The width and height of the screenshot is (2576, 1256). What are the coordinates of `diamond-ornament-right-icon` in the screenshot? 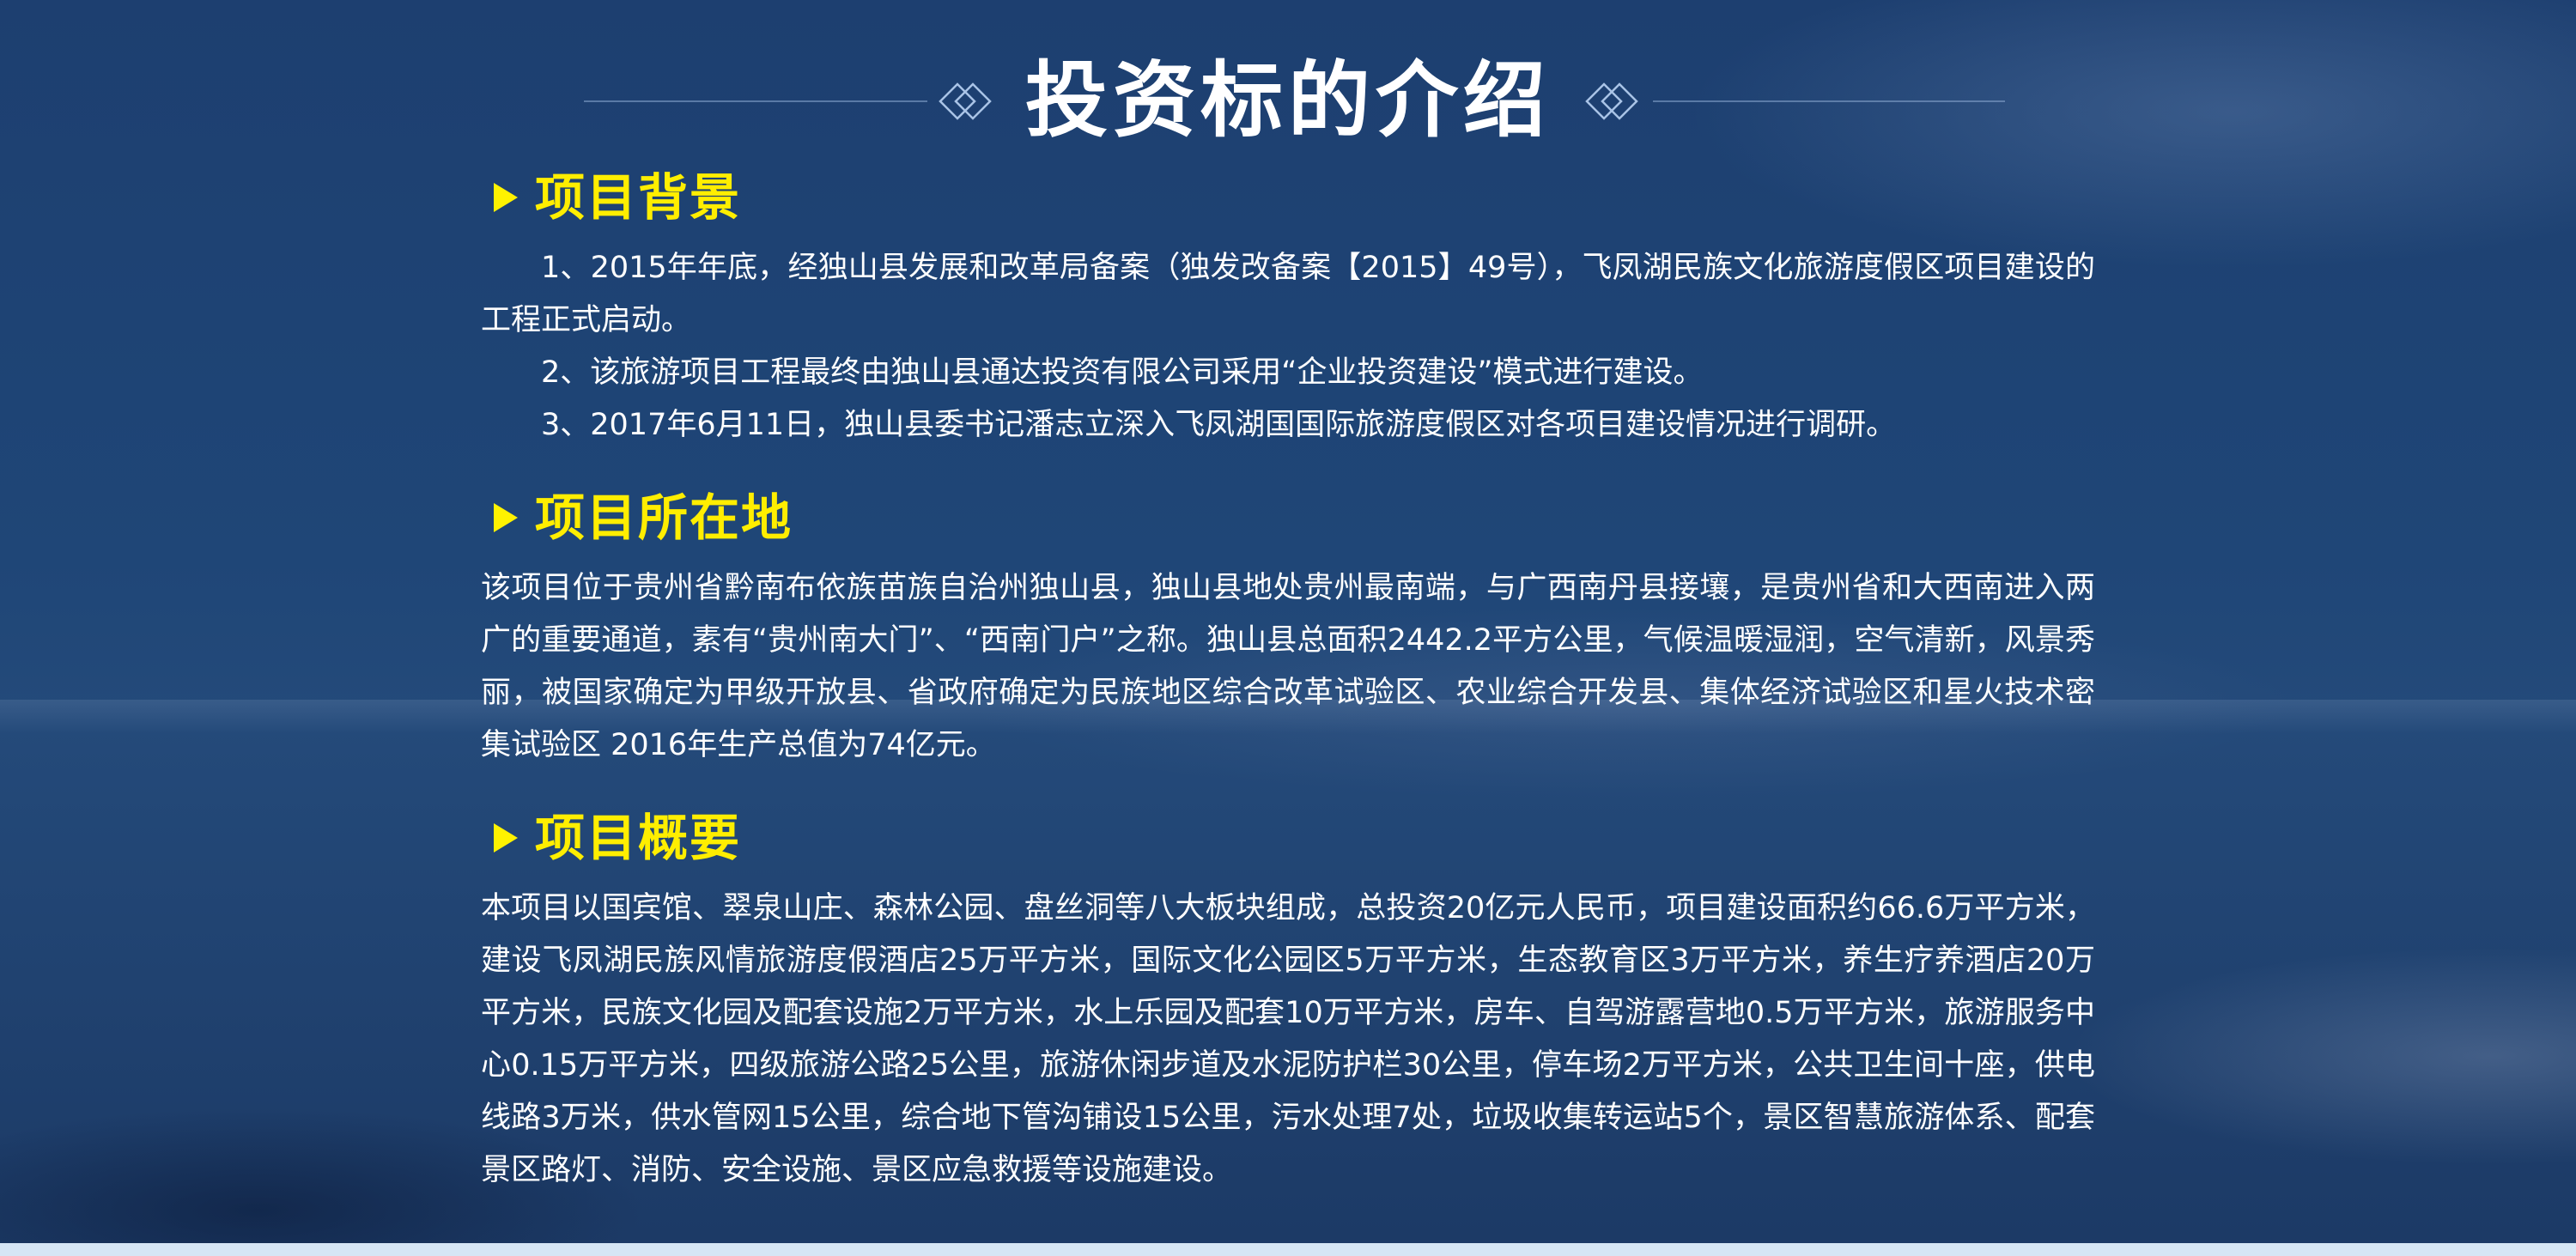 It's located at (1612, 101).